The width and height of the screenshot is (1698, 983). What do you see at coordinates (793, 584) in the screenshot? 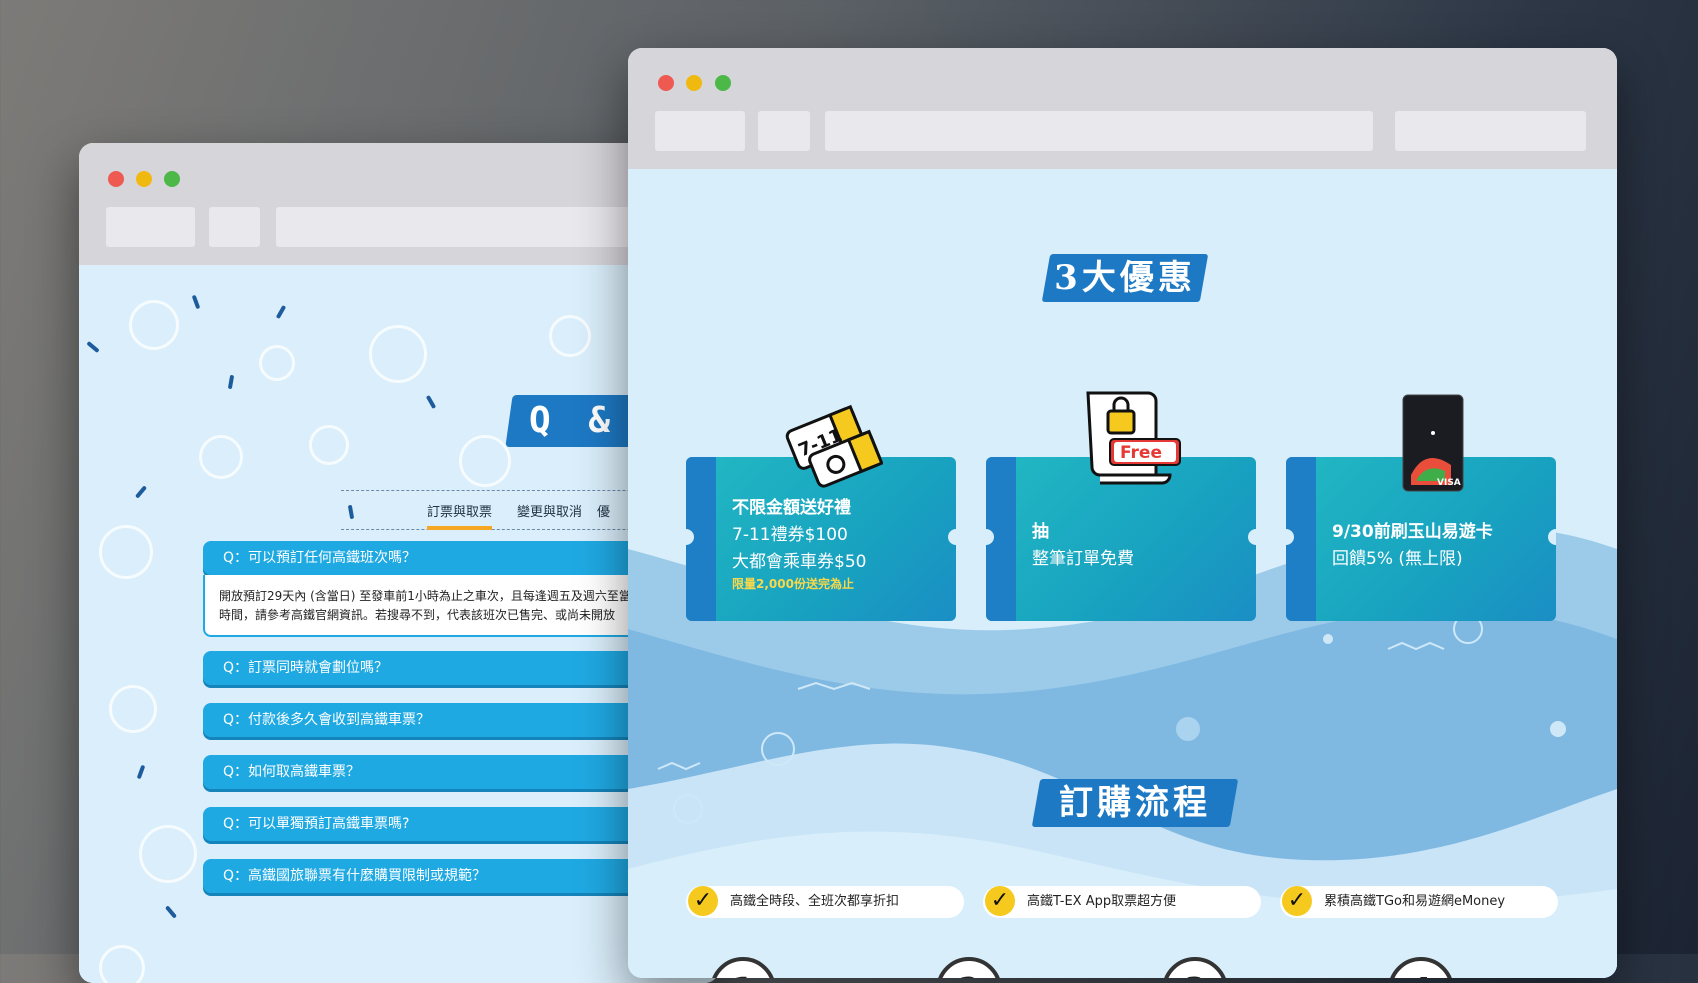
I see `offer-note: 限量2,000份送完為止` at bounding box center [793, 584].